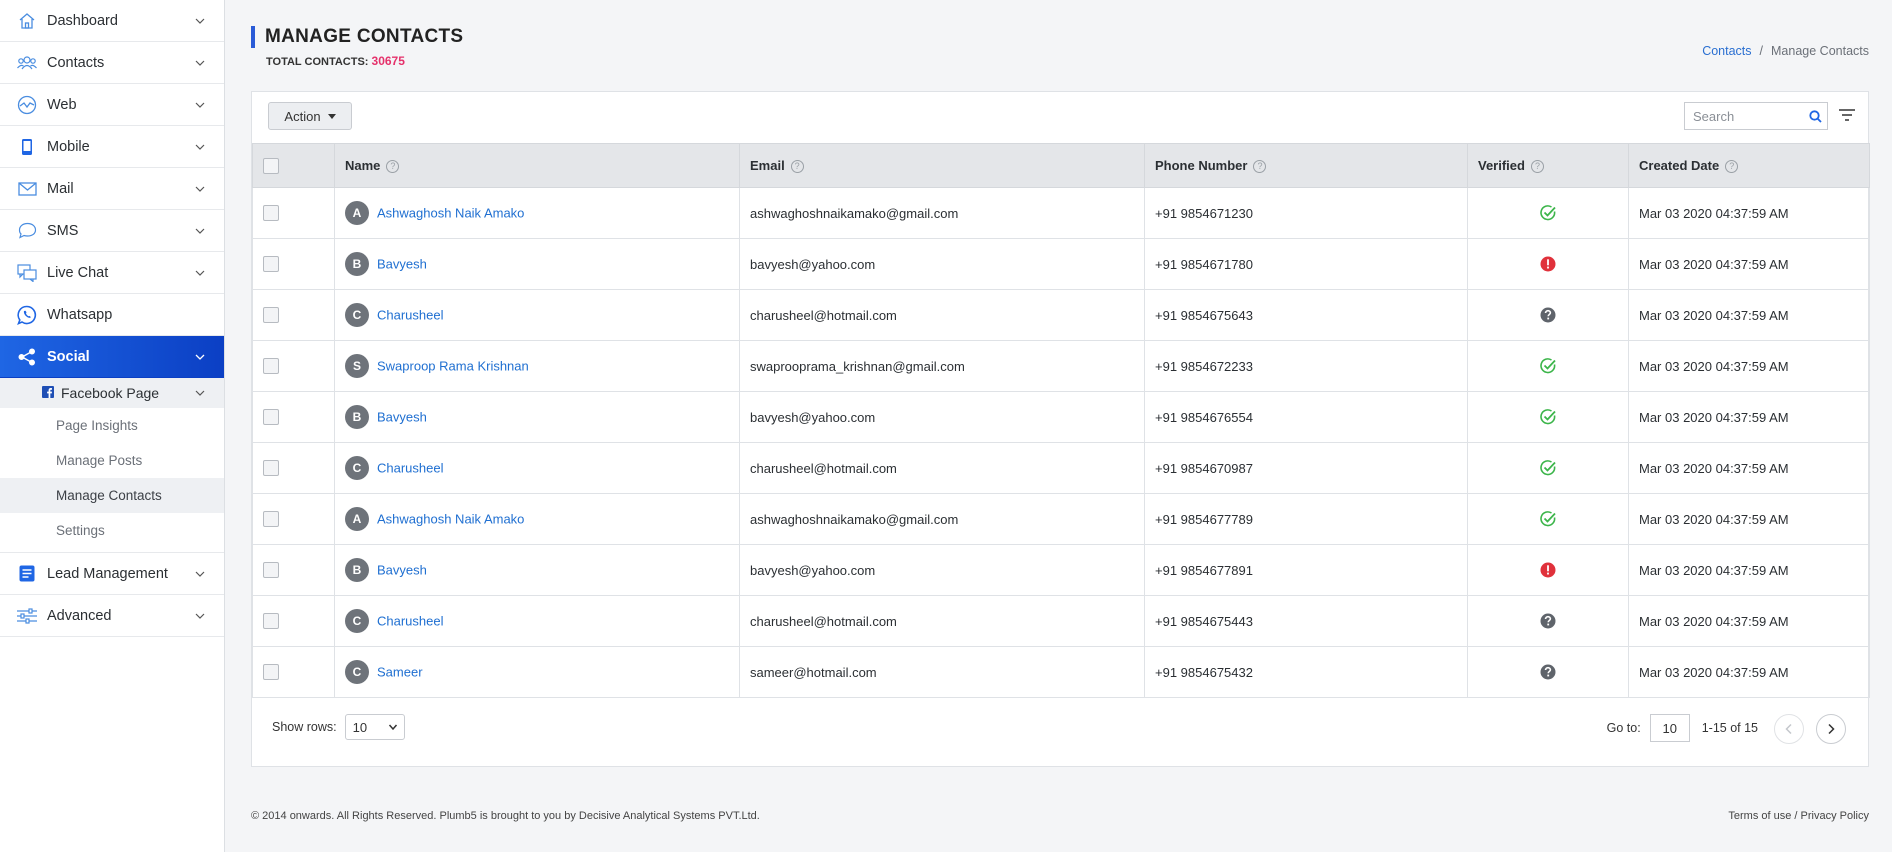 This screenshot has height=852, width=1892. What do you see at coordinates (1831, 729) in the screenshot?
I see `next-page-button` at bounding box center [1831, 729].